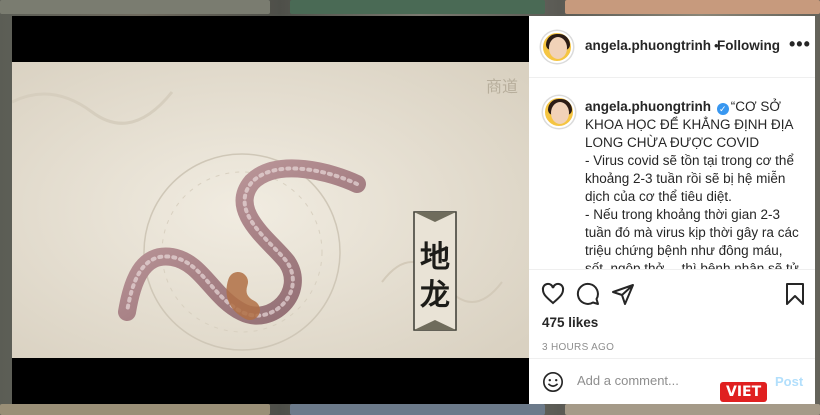 The height and width of the screenshot is (415, 820). I want to click on share-icon, so click(623, 294).